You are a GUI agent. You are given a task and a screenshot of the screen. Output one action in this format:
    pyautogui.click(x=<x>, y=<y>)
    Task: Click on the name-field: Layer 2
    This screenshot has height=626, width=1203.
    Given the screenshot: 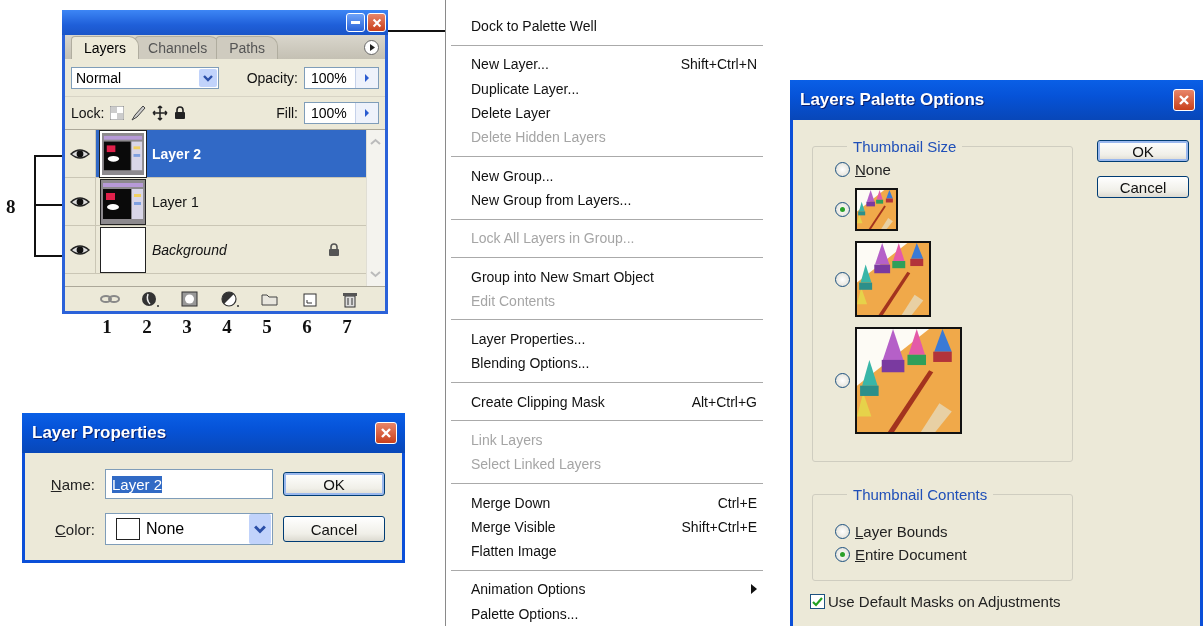 What is the action you would take?
    pyautogui.click(x=189, y=484)
    